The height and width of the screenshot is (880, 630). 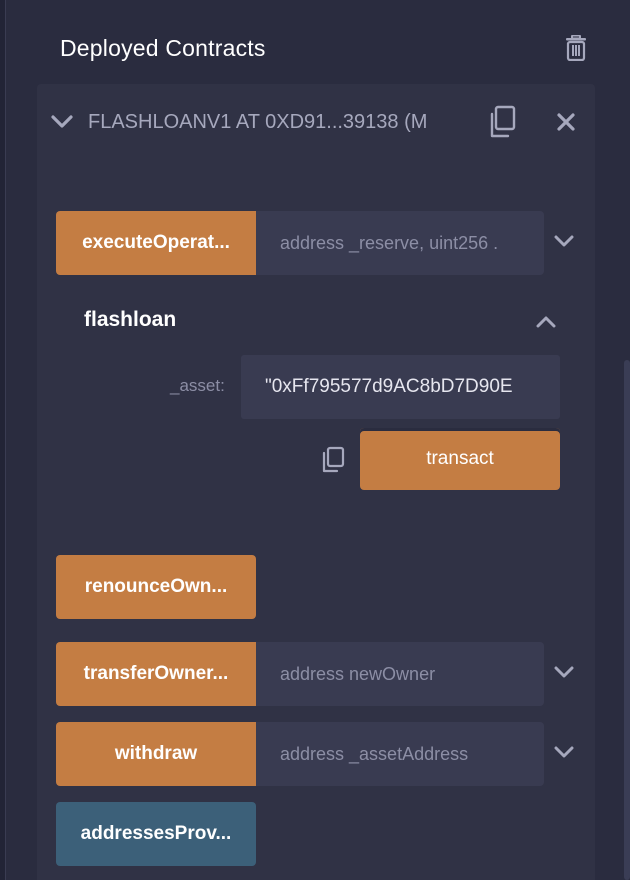 I want to click on contract-name: FLASHLOANV1 AT 0XD91...39138 (M, so click(x=258, y=121).